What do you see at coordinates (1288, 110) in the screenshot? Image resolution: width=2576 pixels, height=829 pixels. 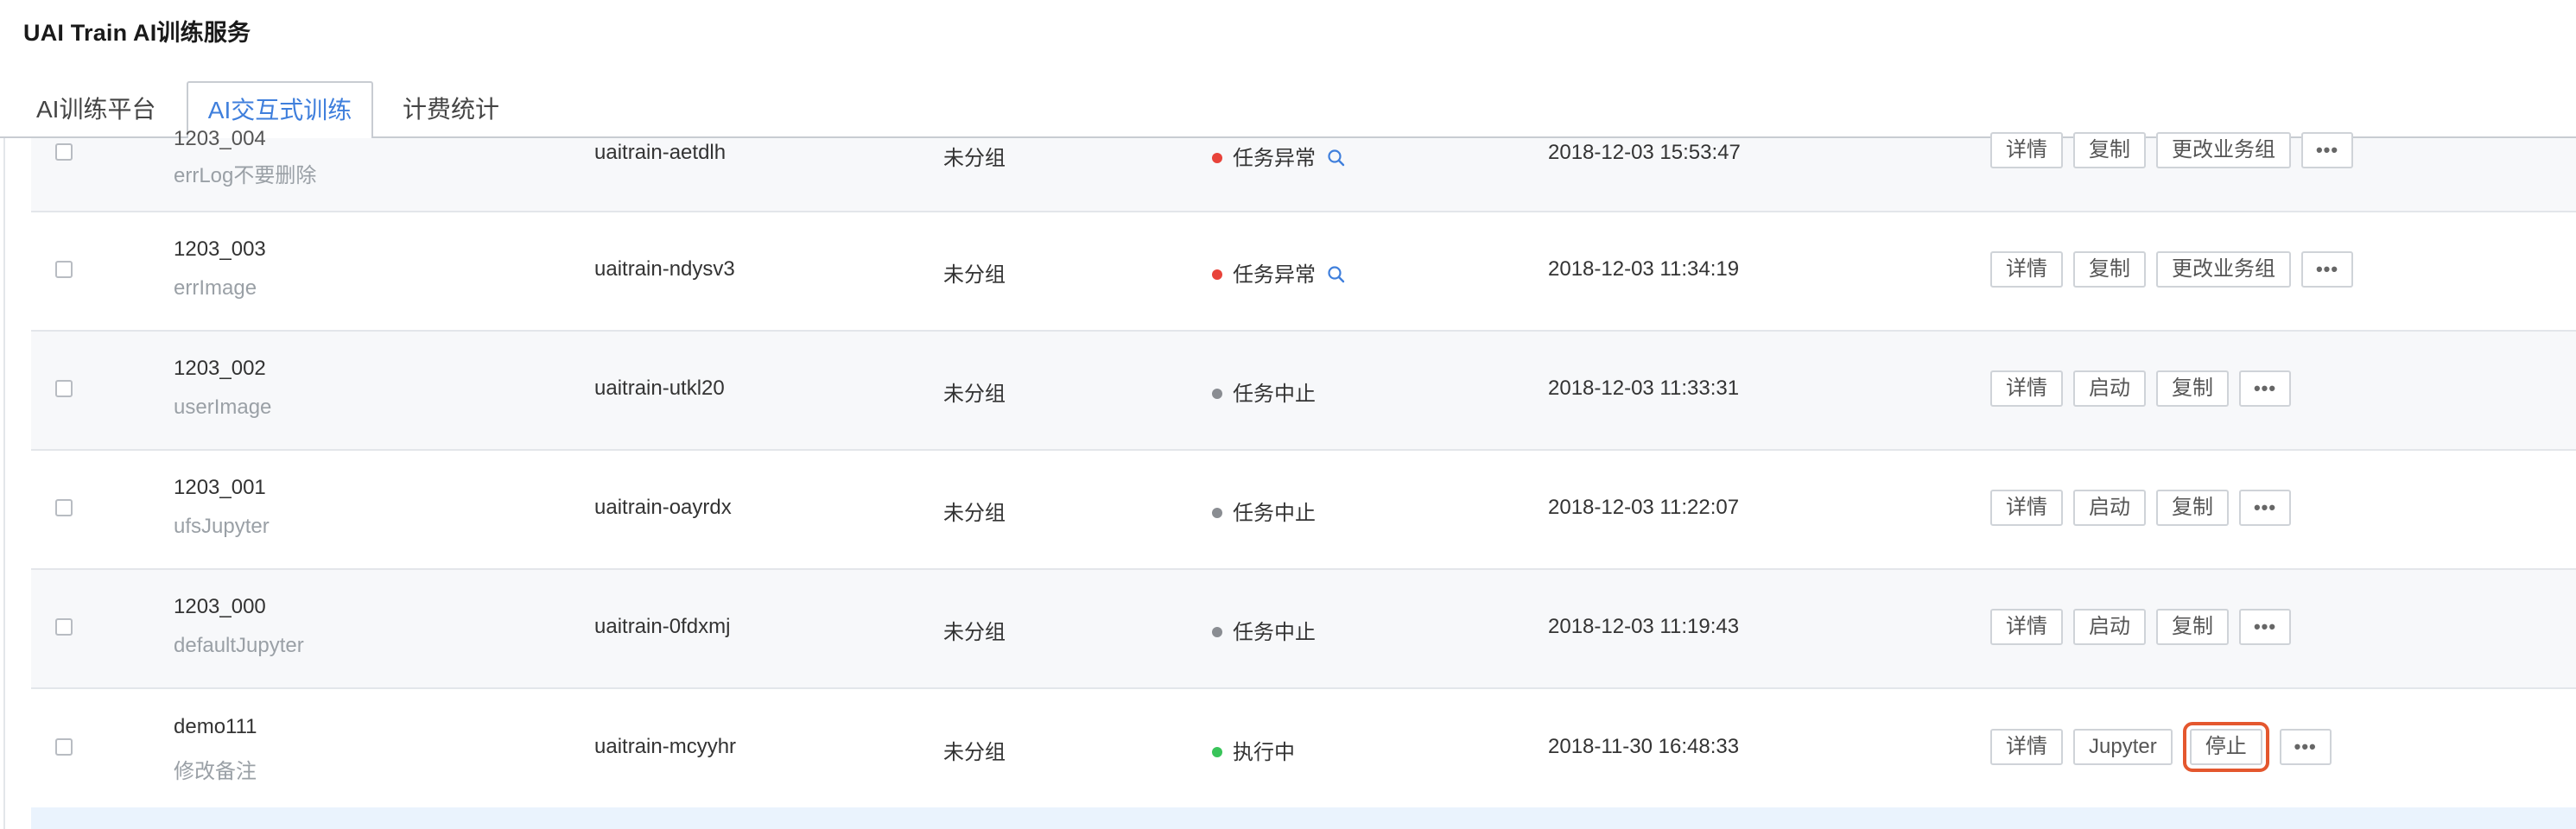 I see `tab-bar: AI训练平台 AI交互式训练 计费统计` at bounding box center [1288, 110].